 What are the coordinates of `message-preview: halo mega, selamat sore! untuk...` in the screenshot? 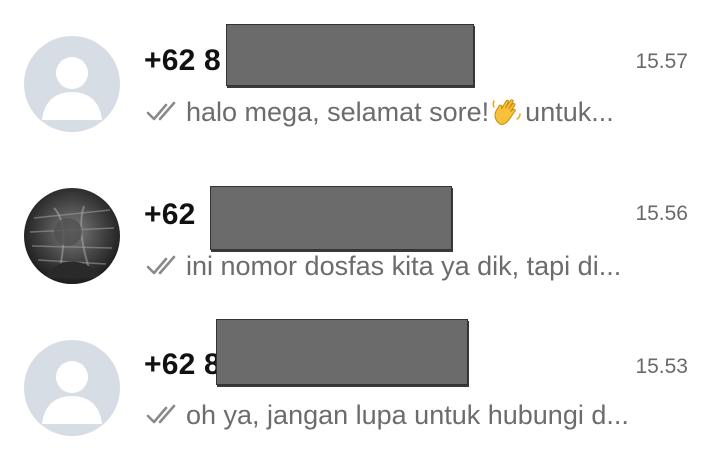 It's located at (410, 112).